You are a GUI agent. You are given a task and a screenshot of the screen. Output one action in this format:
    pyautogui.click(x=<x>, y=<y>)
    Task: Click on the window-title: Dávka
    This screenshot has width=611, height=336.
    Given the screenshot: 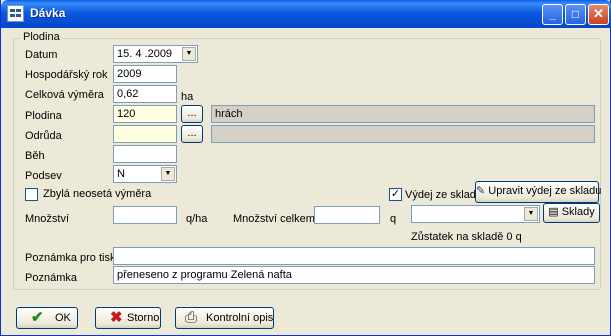 What is the action you would take?
    pyautogui.click(x=48, y=13)
    